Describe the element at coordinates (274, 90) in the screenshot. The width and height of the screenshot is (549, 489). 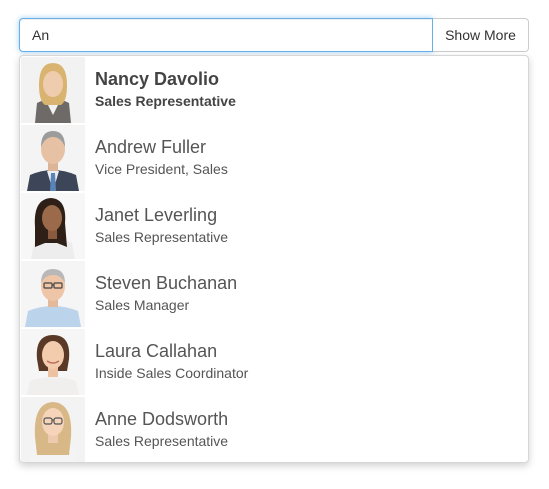
I see `list-item: Nancy Davolio Sales Representative` at that location.